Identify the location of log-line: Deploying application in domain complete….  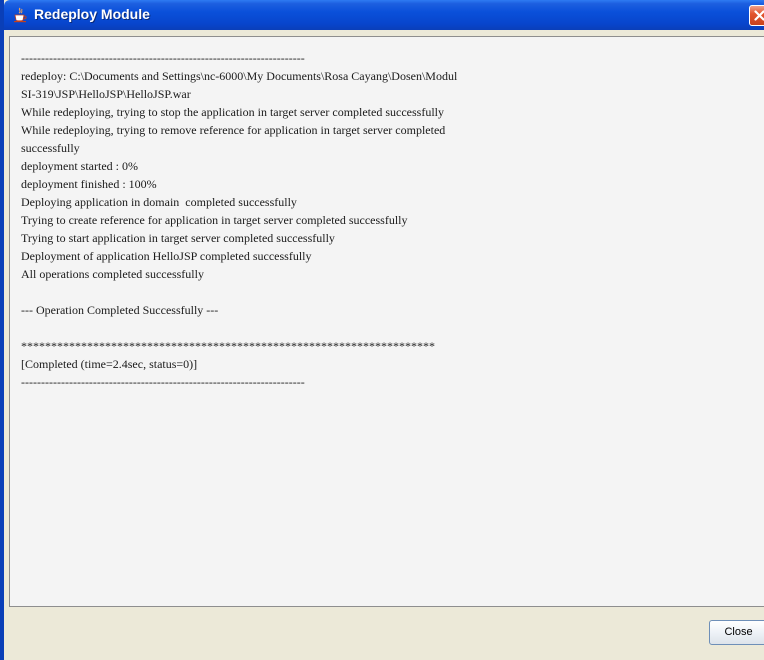
(159, 202).